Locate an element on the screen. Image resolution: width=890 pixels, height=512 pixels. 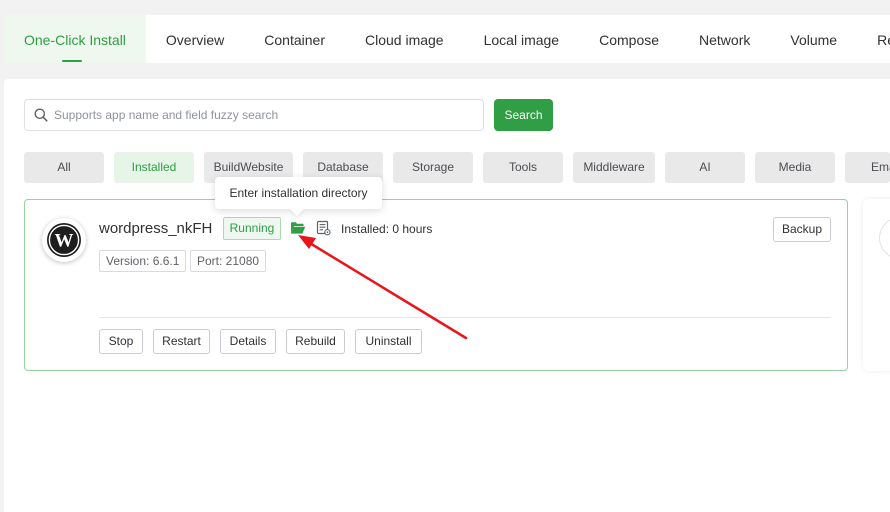
tab-rep: Rep is located at coordinates (873, 39).